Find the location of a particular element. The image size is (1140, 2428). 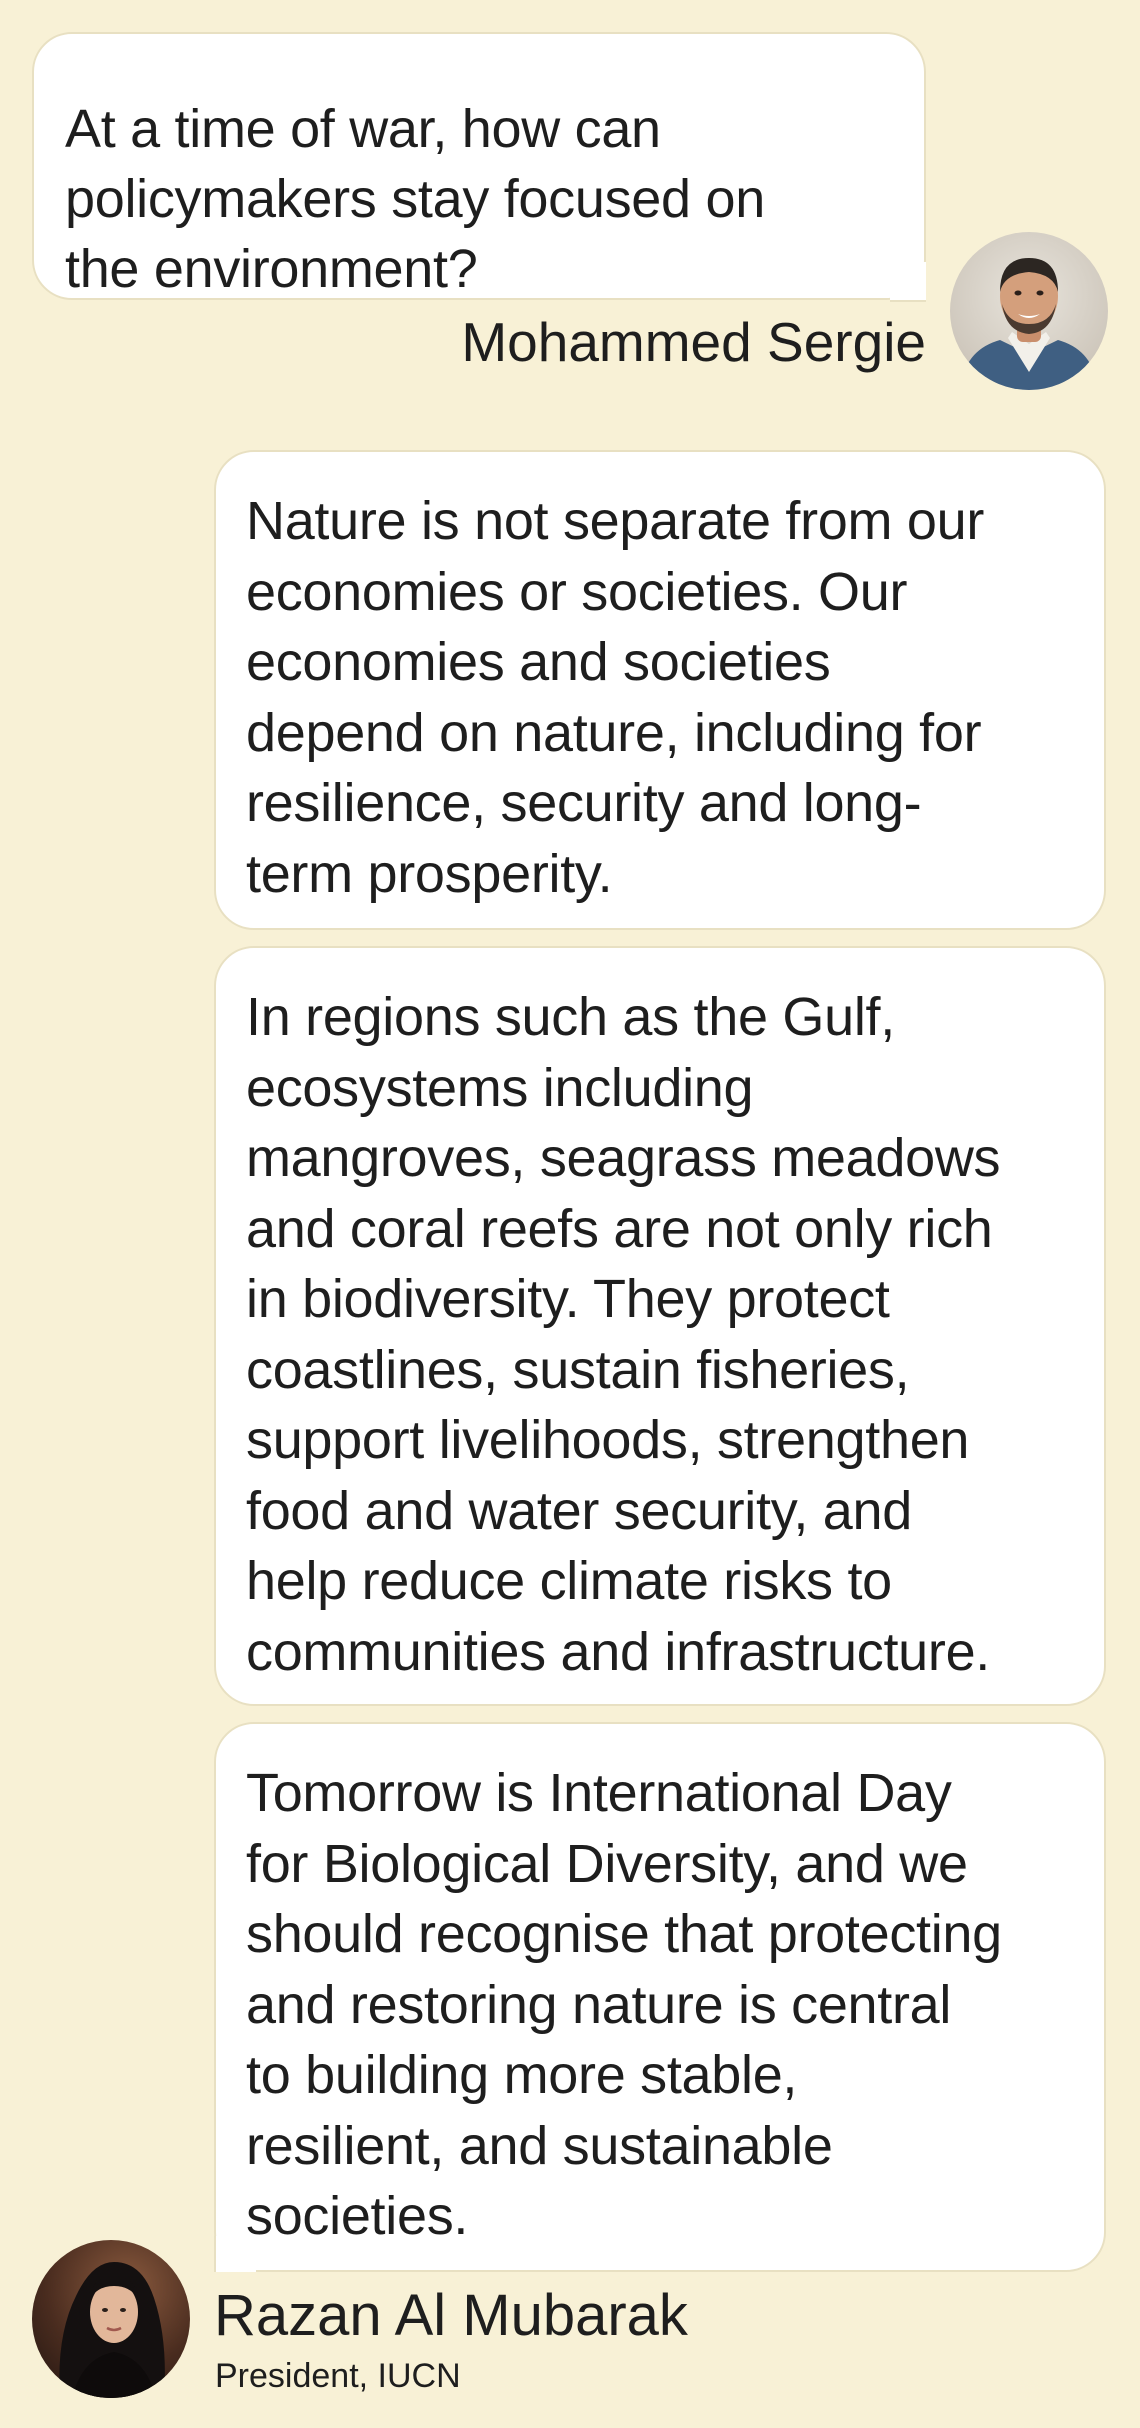

question-bubble-tail is located at coordinates (908, 282).